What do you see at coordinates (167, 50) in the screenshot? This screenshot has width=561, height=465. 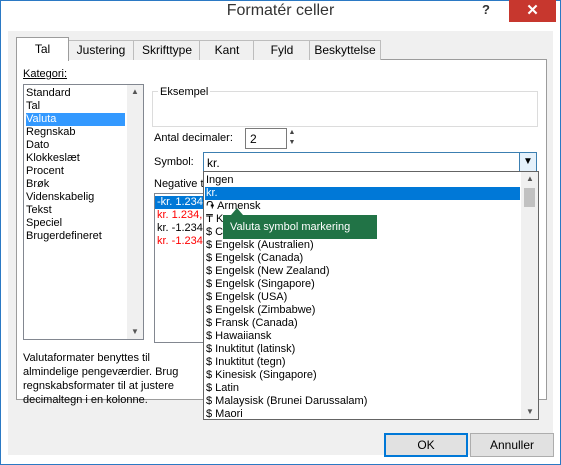 I see `tab-skrifttype: Skrifttype` at bounding box center [167, 50].